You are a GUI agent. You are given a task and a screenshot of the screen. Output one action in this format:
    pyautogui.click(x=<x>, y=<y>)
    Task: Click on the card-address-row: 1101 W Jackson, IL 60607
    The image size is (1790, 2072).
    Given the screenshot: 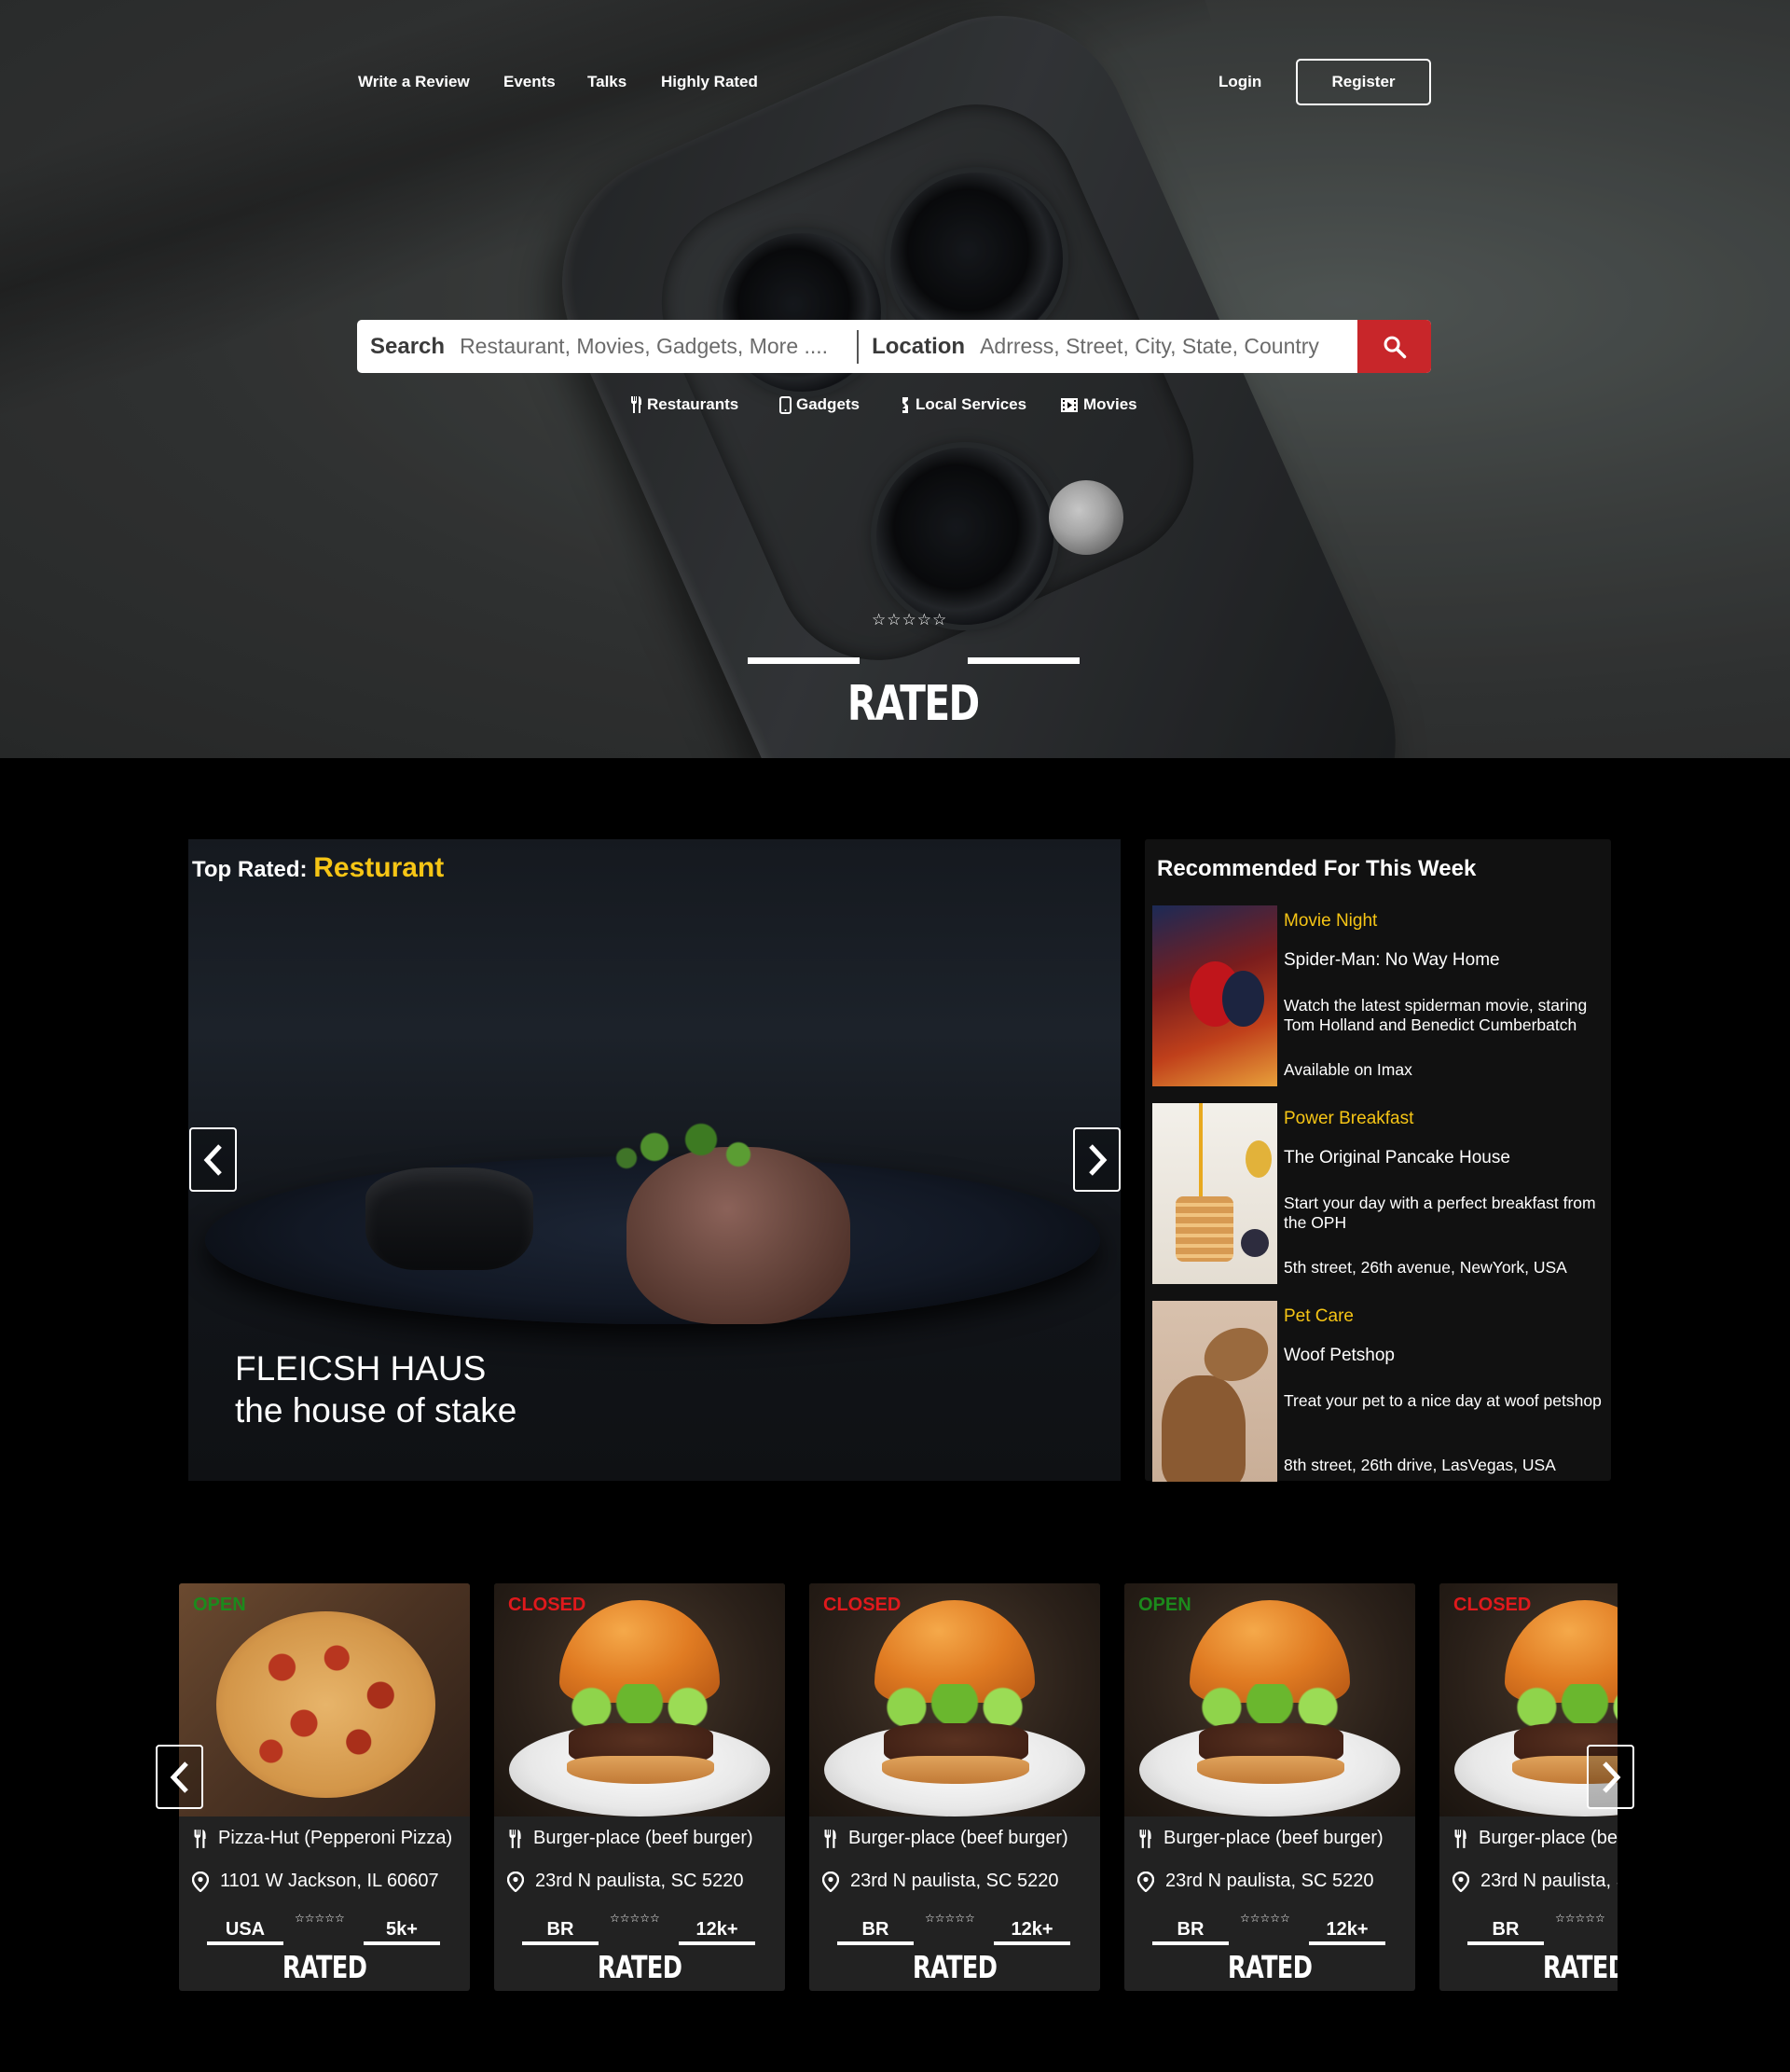 What is the action you would take?
    pyautogui.click(x=315, y=1881)
    